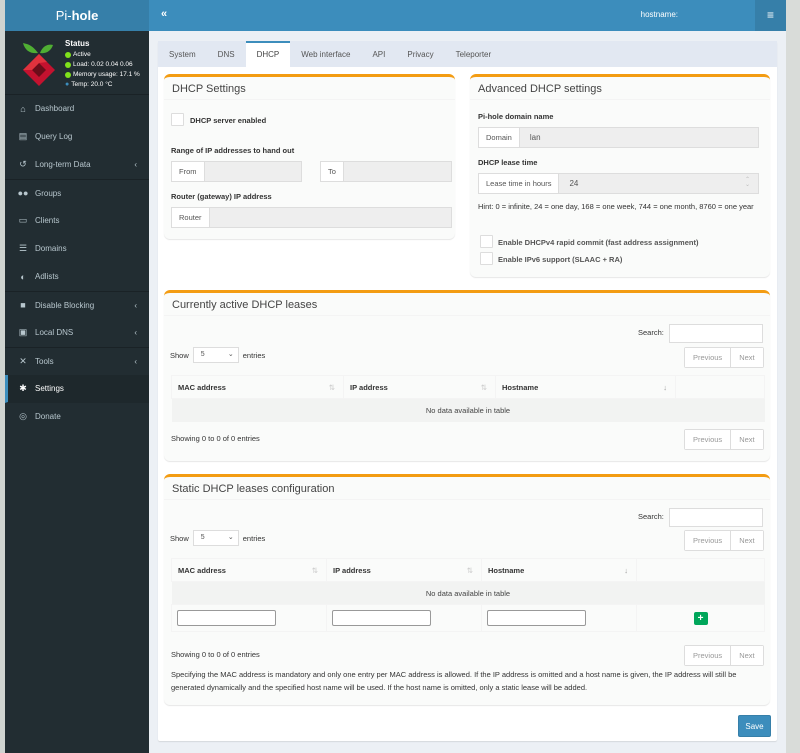 This screenshot has height=753, width=800. Describe the element at coordinates (182, 54) in the screenshot. I see `tab-system: System` at that location.